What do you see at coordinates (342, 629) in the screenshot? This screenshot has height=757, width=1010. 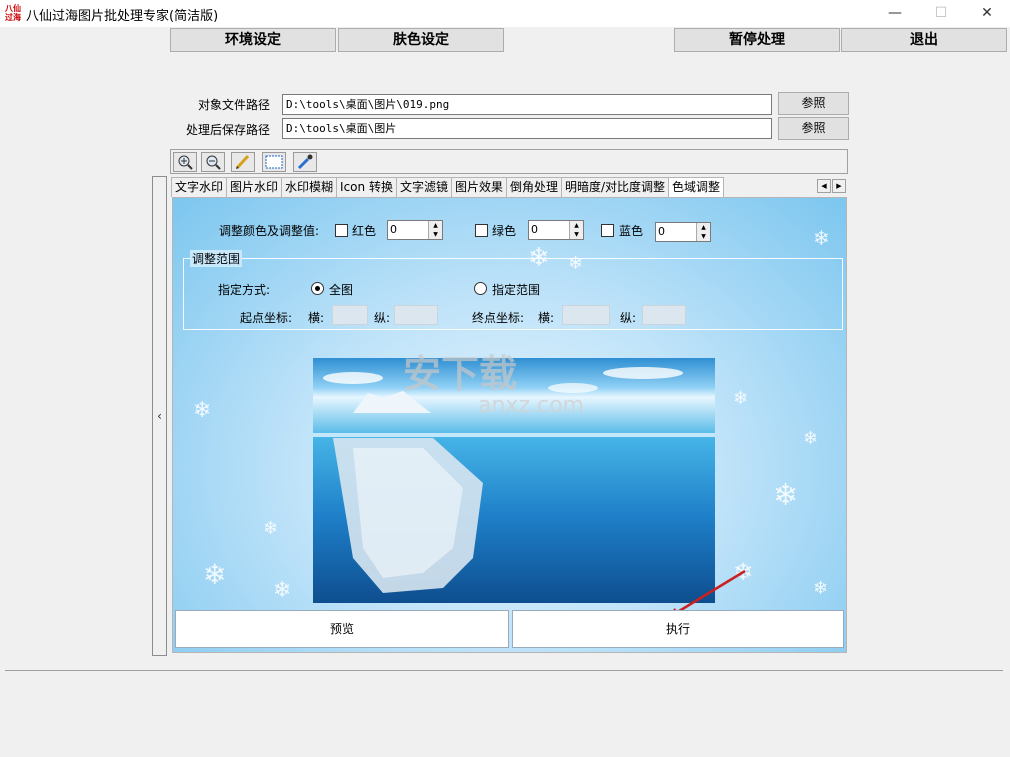 I see `preview-button: 预览` at bounding box center [342, 629].